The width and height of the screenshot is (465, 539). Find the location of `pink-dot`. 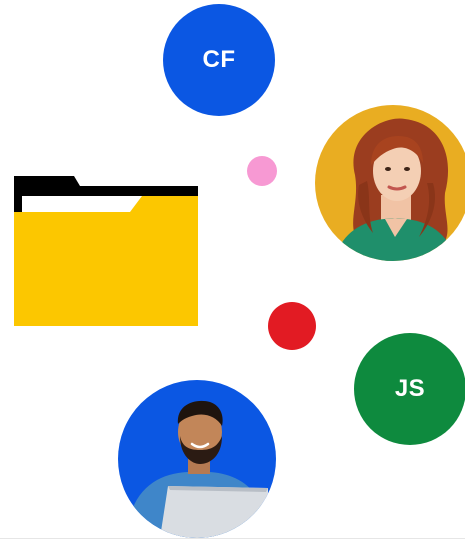

pink-dot is located at coordinates (262, 171).